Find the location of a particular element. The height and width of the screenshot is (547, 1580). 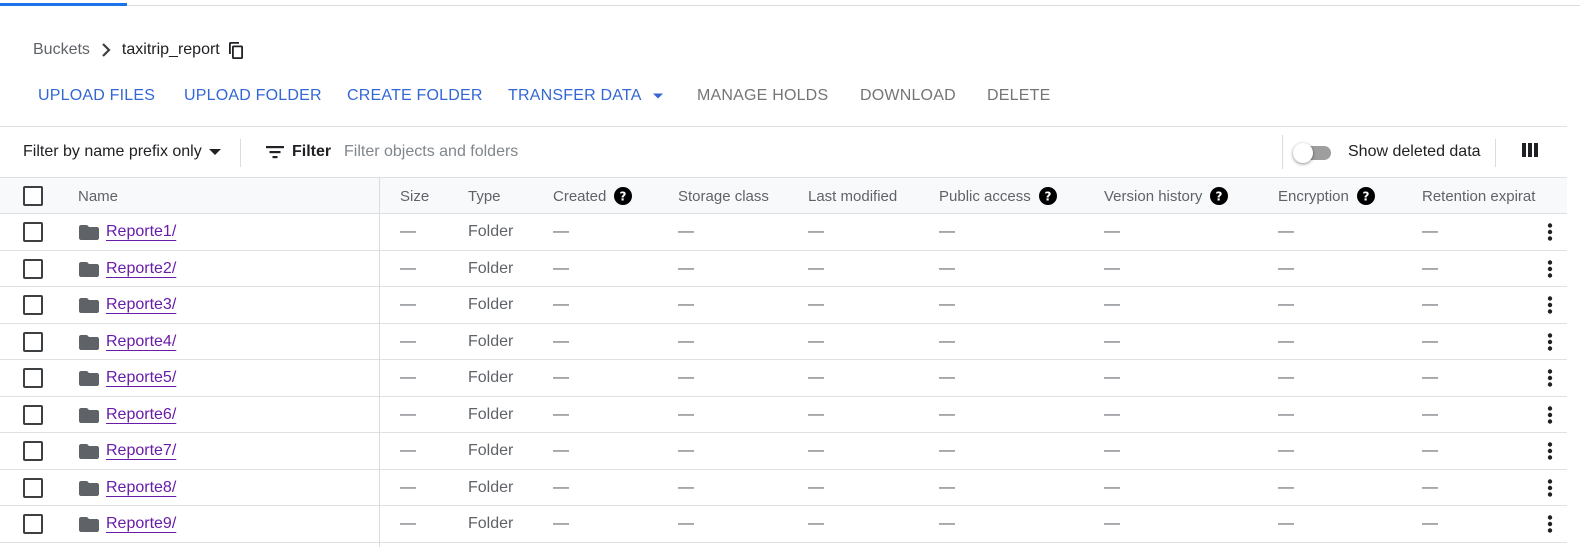

cell-encryption: — is located at coordinates (1286, 268).